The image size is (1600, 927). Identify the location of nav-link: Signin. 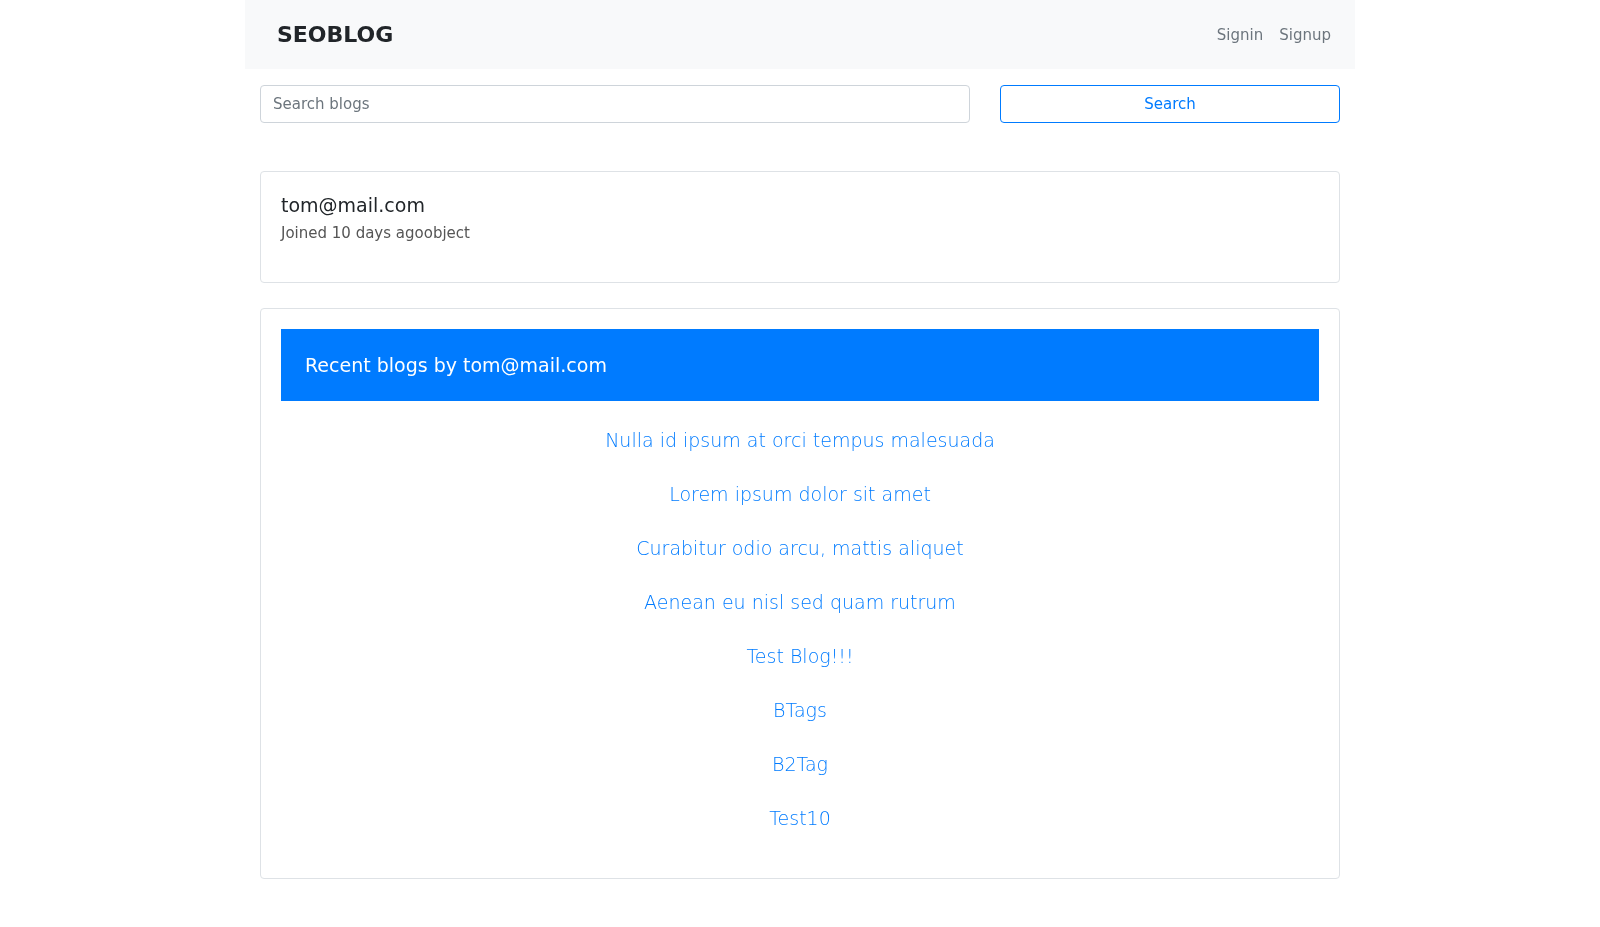
(1240, 34).